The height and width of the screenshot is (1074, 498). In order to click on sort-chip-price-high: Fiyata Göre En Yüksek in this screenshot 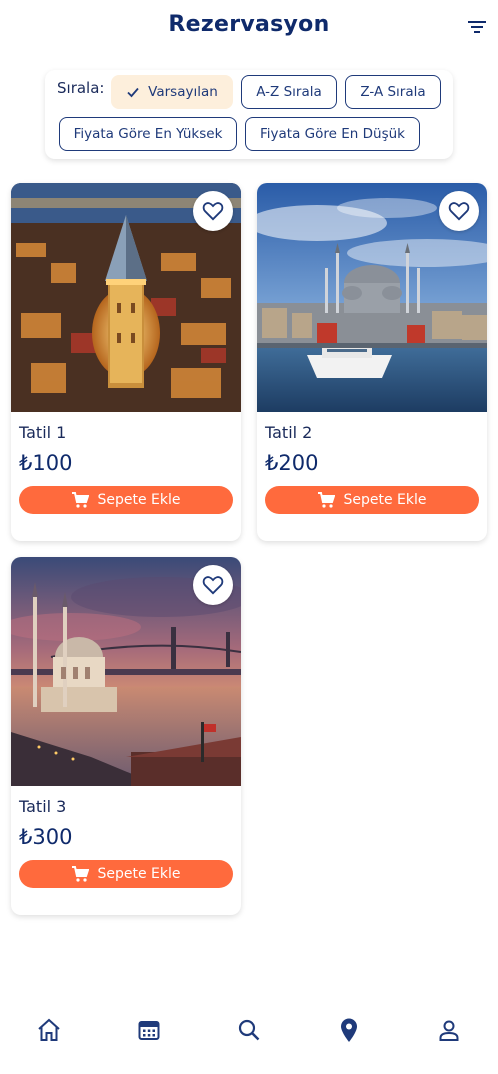, I will do `click(148, 134)`.